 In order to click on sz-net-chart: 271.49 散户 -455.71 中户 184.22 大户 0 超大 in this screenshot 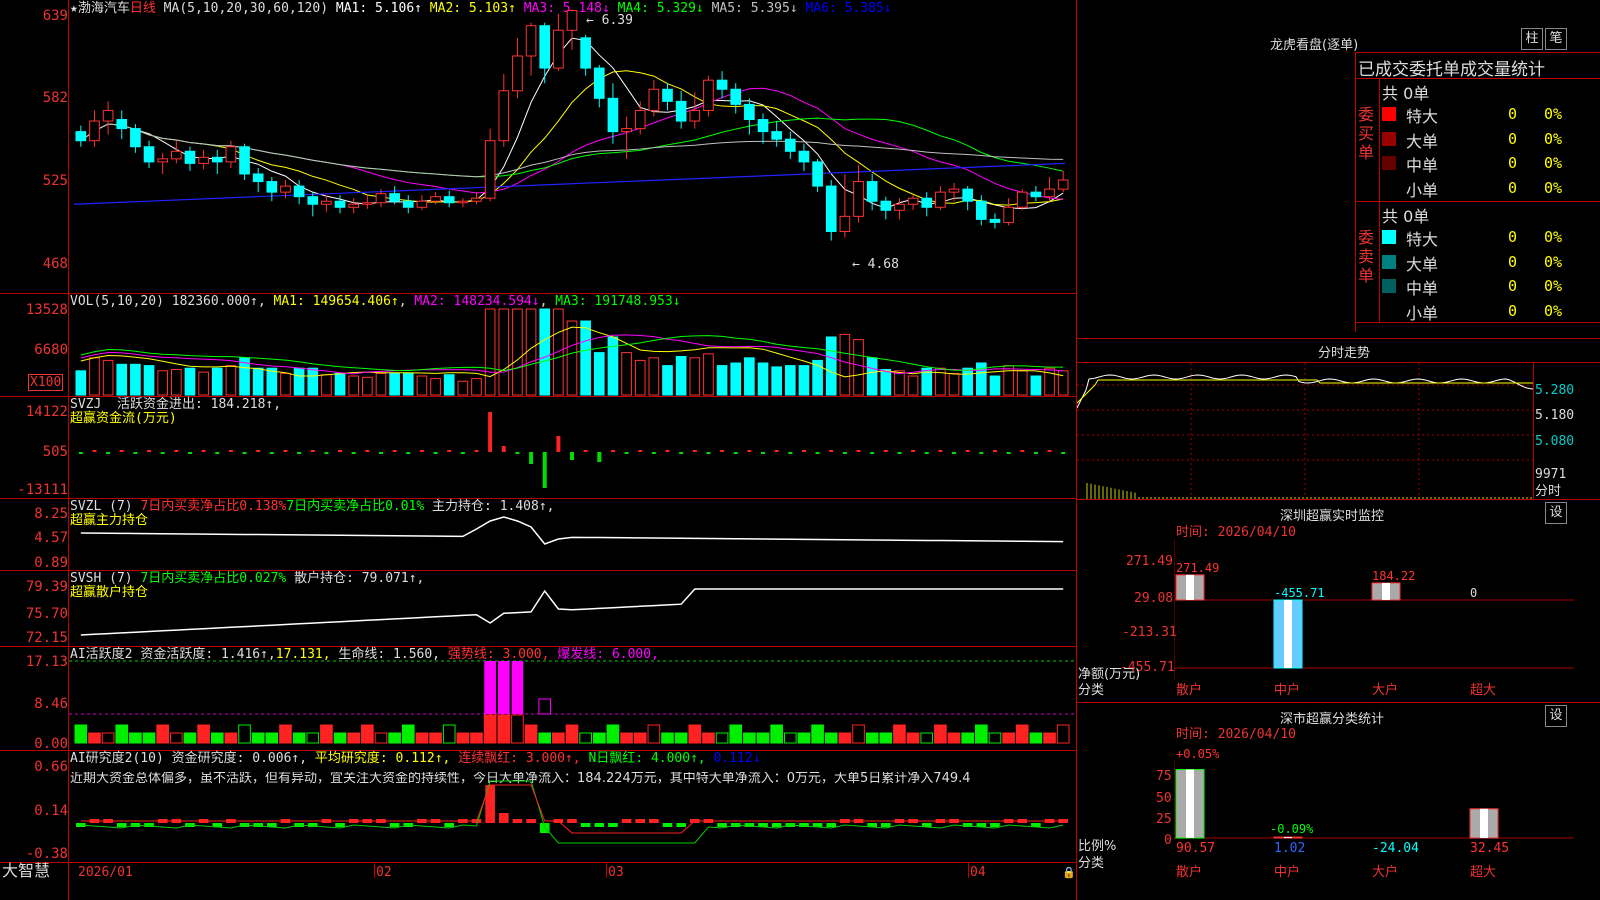, I will do `click(1374, 619)`.